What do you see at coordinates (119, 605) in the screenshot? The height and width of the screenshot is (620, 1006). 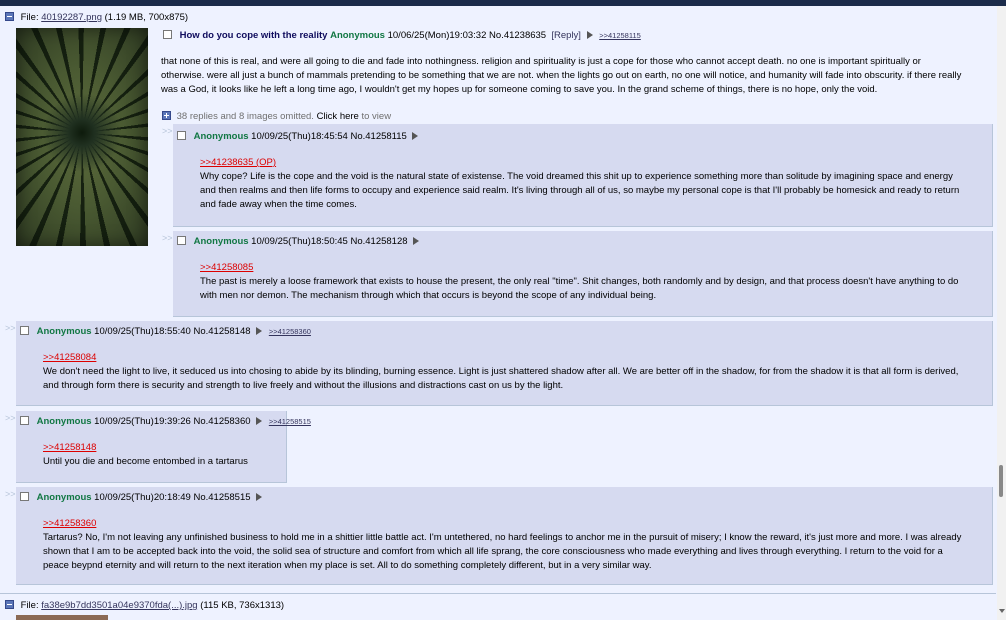 I see `next-thread-file-link: fa38e9b7dd3501a04e9370fda(...).jpg` at bounding box center [119, 605].